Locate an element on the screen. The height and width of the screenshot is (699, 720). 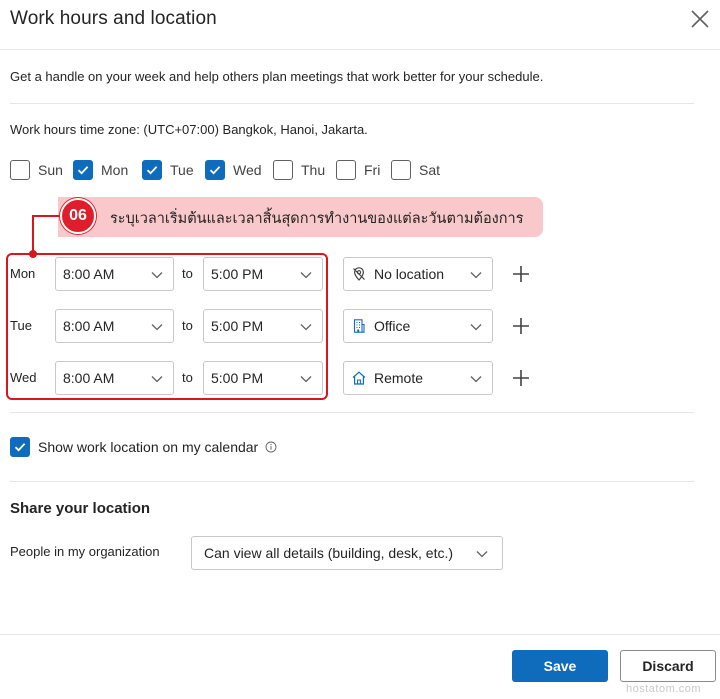
row-day-label: Wed is located at coordinates (23, 377).